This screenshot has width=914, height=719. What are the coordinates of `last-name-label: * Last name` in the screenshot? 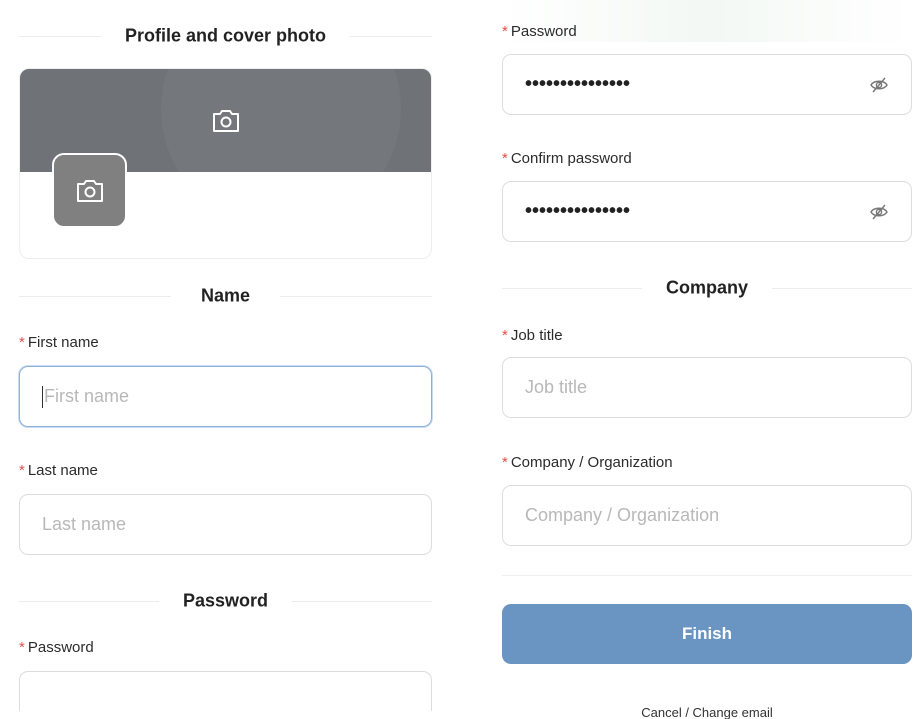 It's located at (58, 470).